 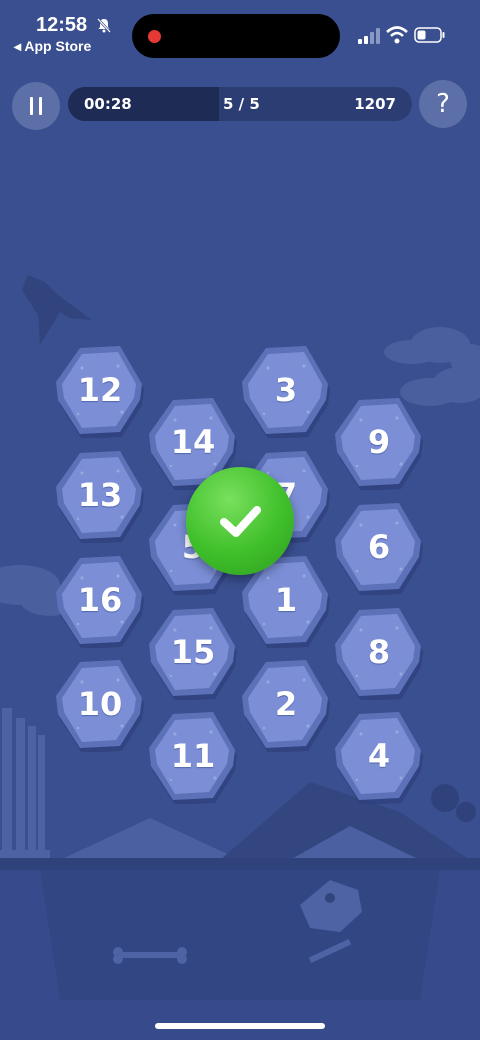 I want to click on home-indicator, so click(x=240, y=1026).